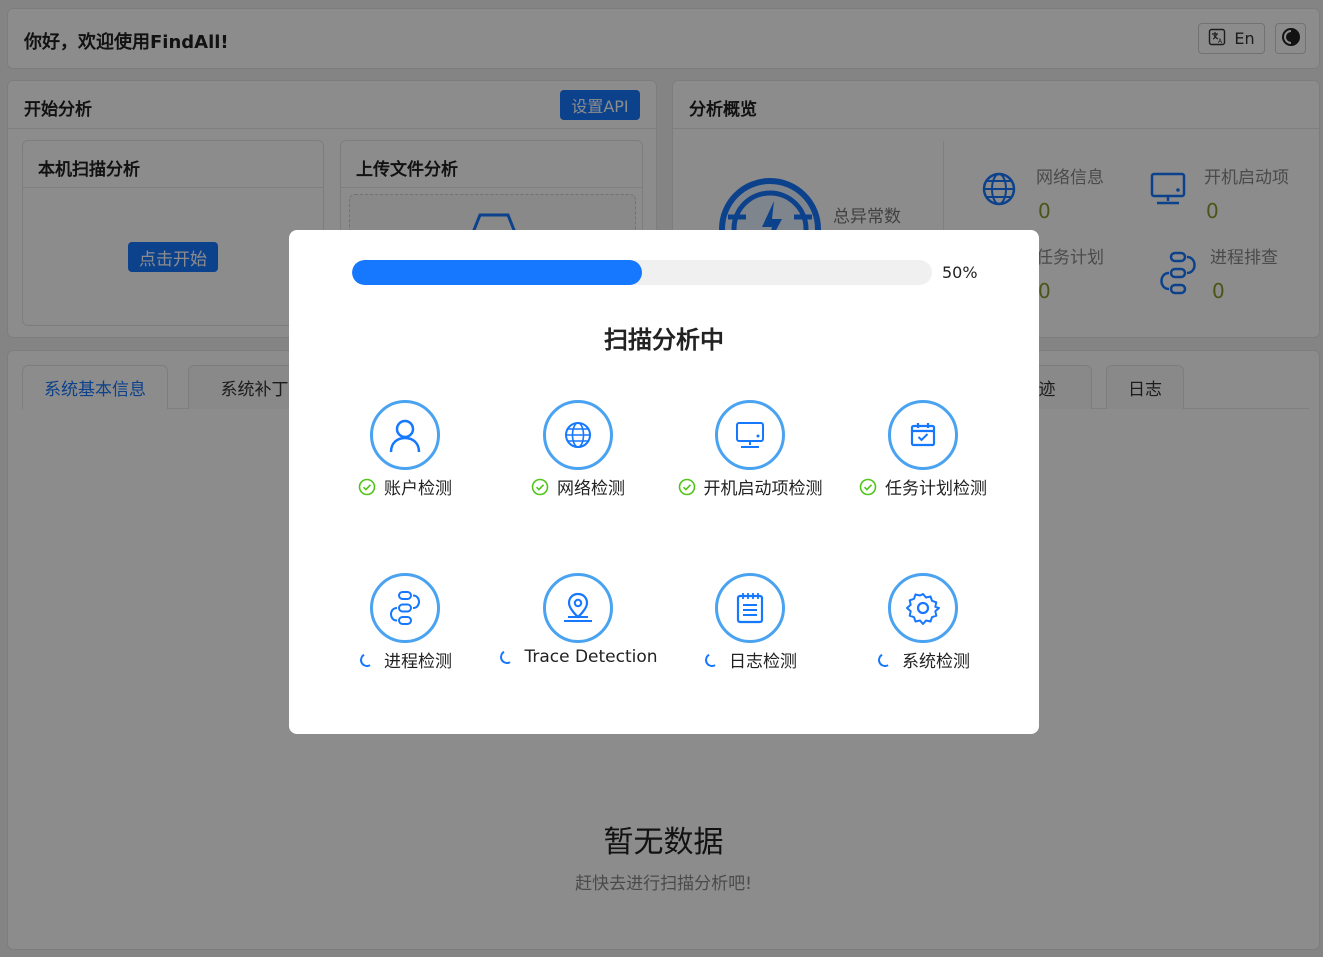  What do you see at coordinates (750, 435) in the screenshot?
I see `monitor-icon` at bounding box center [750, 435].